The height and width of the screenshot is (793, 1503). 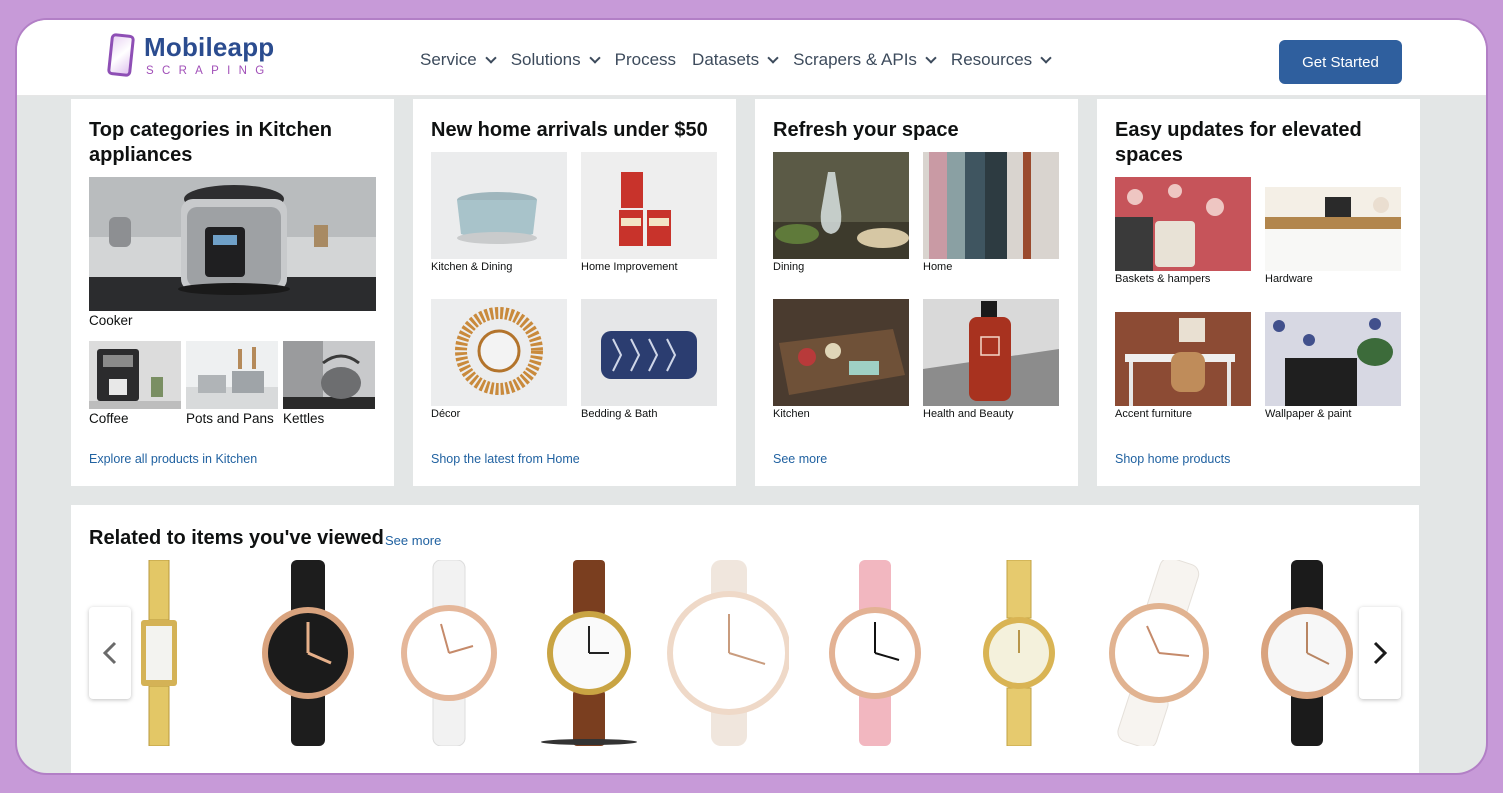 What do you see at coordinates (448, 59) in the screenshot?
I see `nav-service-label: Service` at bounding box center [448, 59].